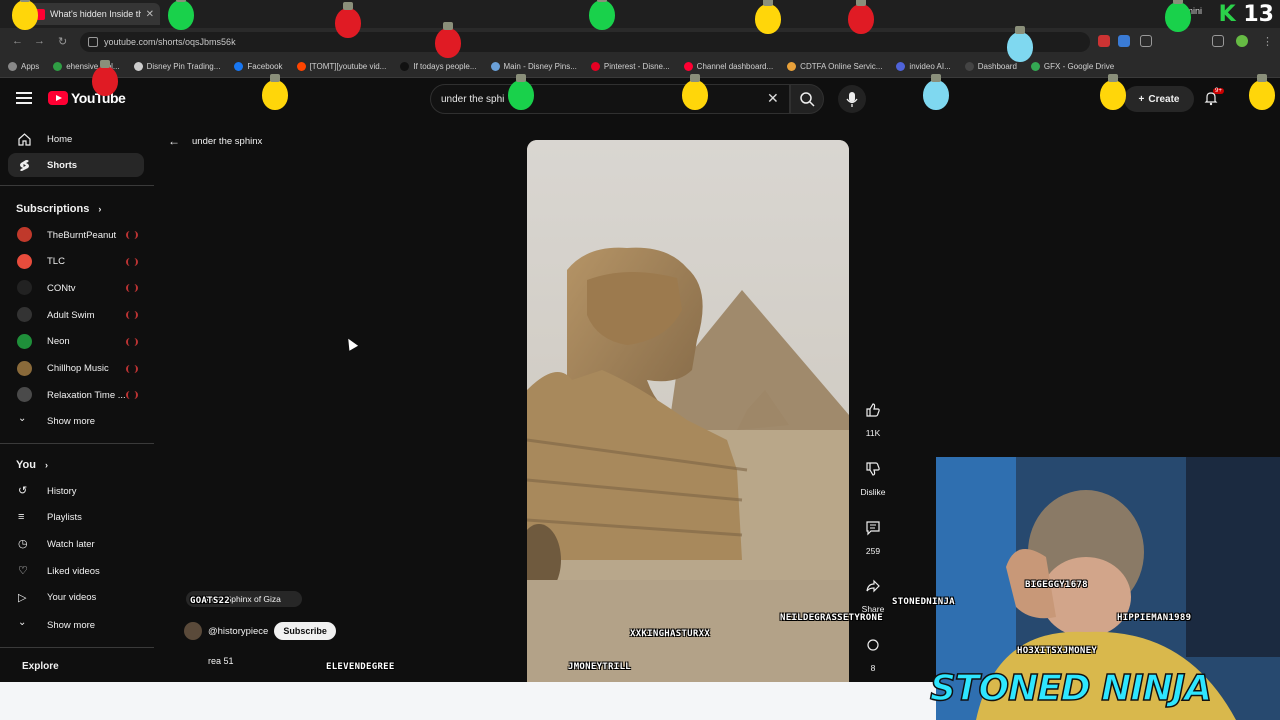 Image resolution: width=1280 pixels, height=720 pixels. What do you see at coordinates (58, 98) in the screenshot?
I see `youtube-play-icon` at bounding box center [58, 98].